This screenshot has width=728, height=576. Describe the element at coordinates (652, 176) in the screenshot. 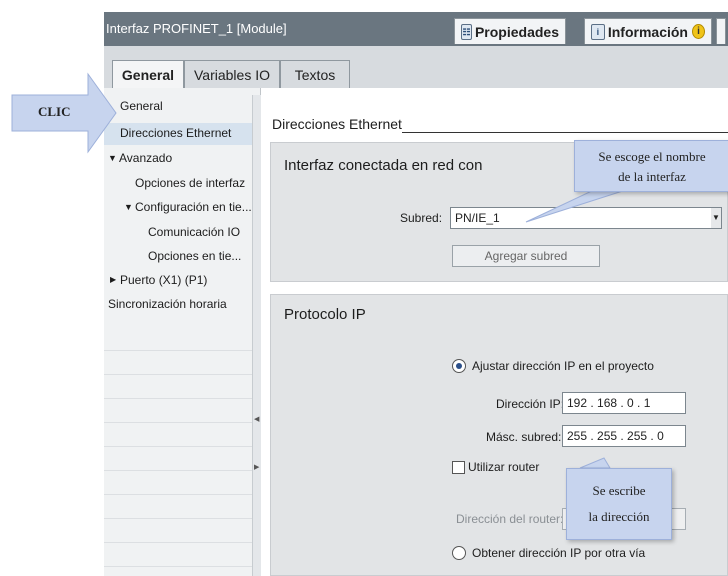

I see `interface-callout-line2: de la interfaz` at that location.